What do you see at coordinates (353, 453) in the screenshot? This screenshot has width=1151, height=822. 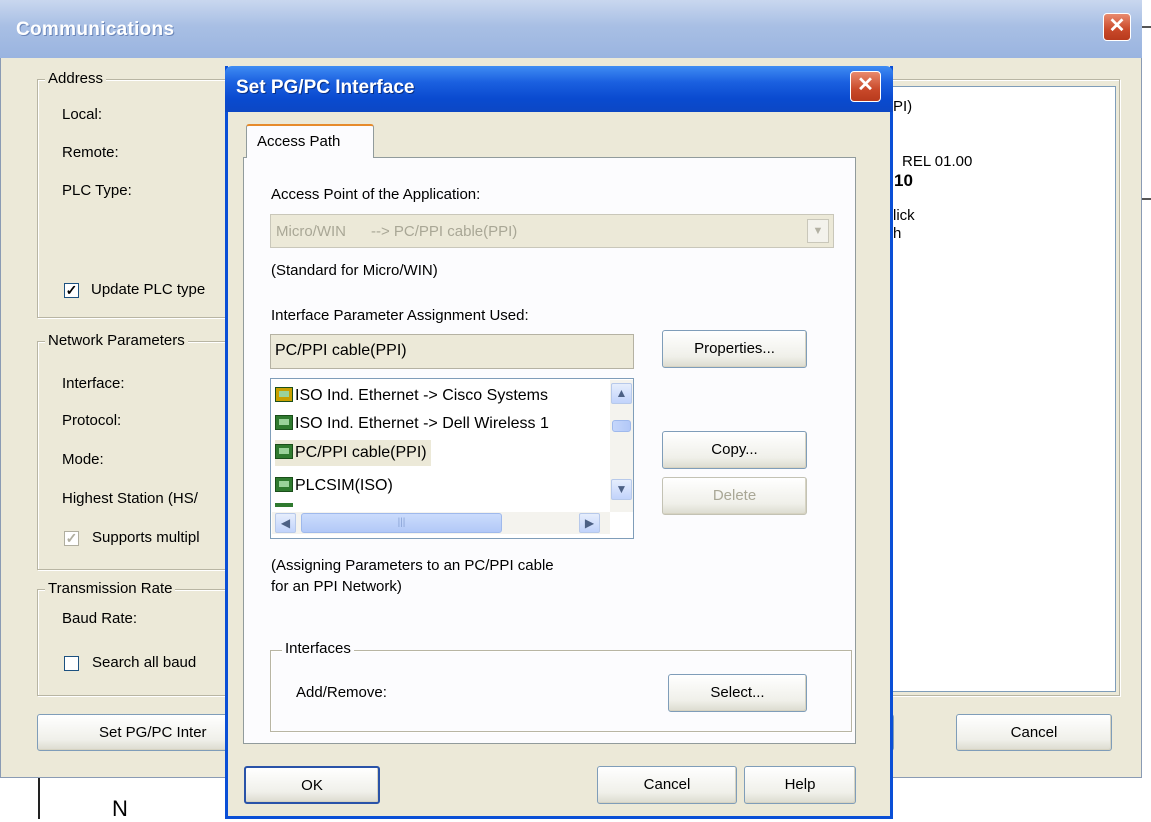 I see `list-item-selected: PC/PPI cable(PPI)` at bounding box center [353, 453].